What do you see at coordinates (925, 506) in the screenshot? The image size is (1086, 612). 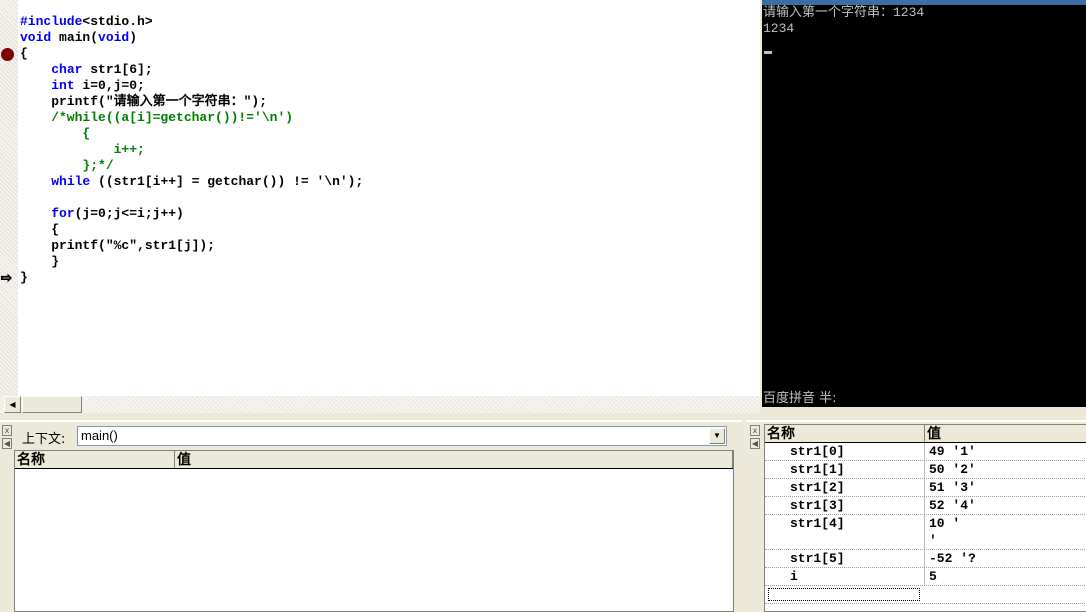 I see `watch-row: str1[3] 52 '4'` at bounding box center [925, 506].